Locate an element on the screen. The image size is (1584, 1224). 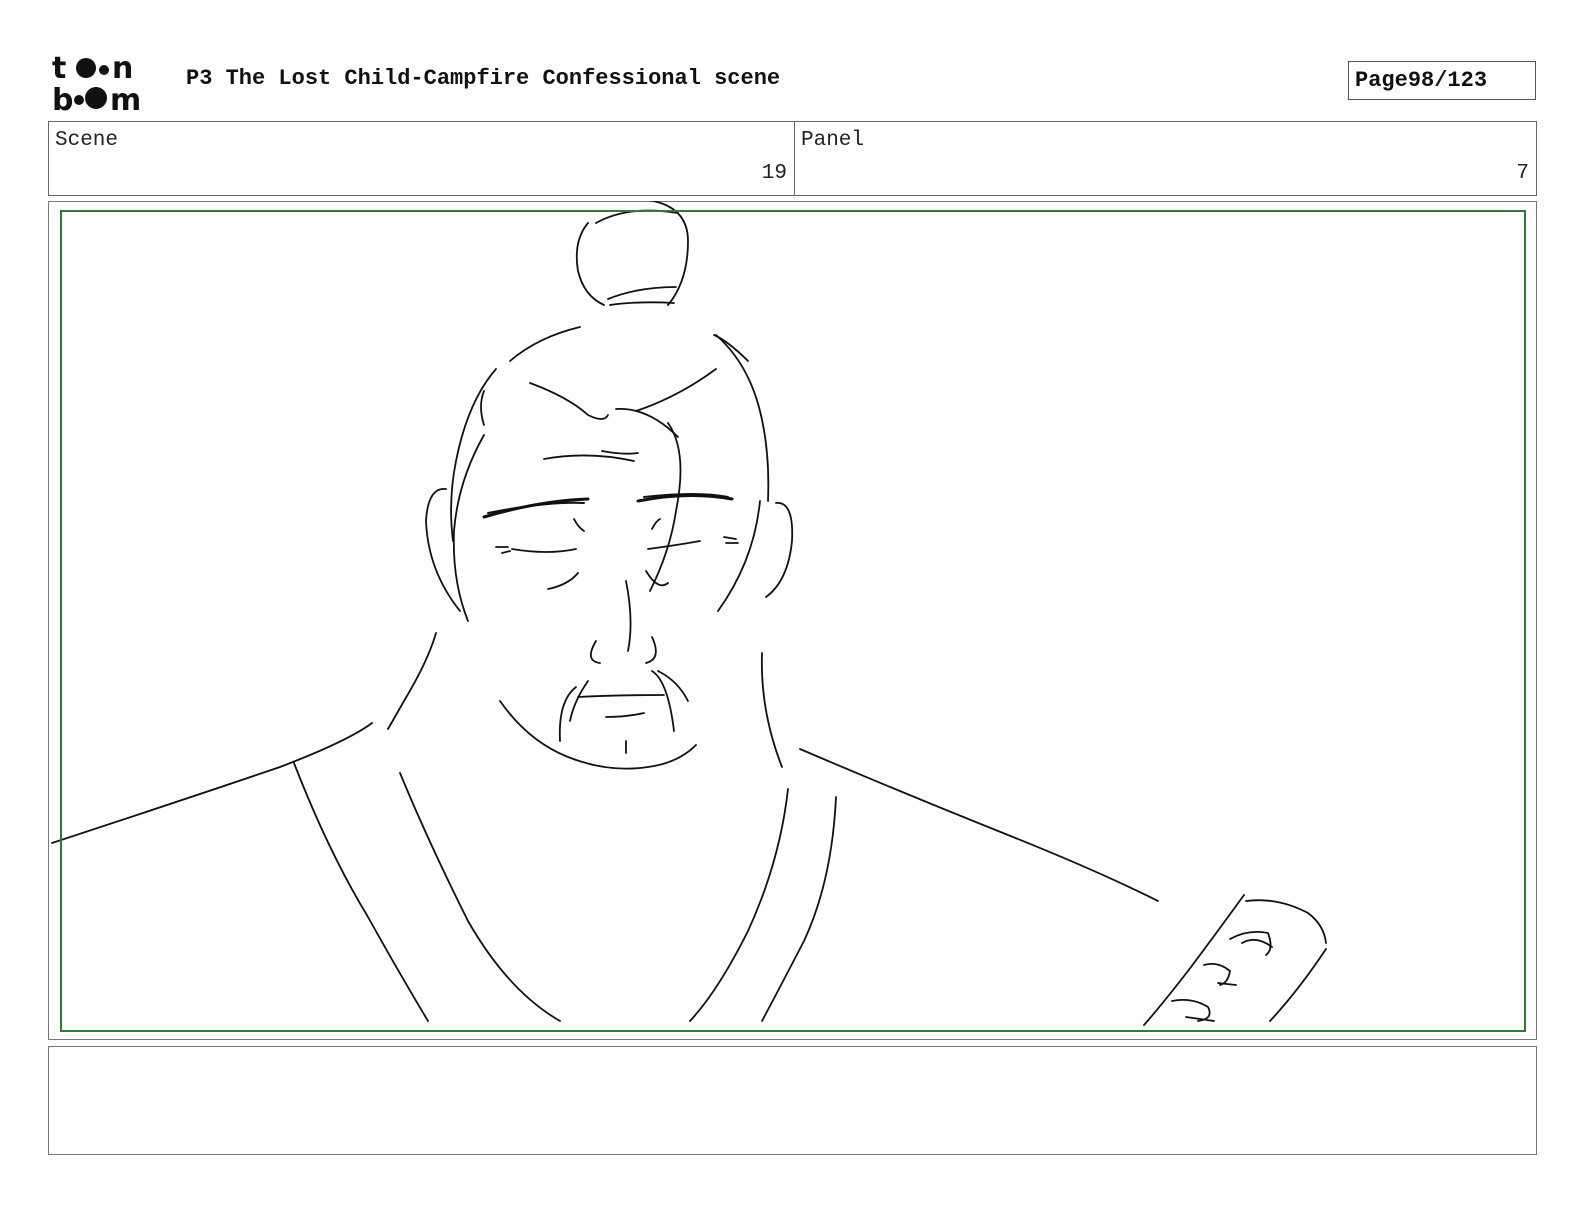
panel-label: Panel is located at coordinates (833, 140).